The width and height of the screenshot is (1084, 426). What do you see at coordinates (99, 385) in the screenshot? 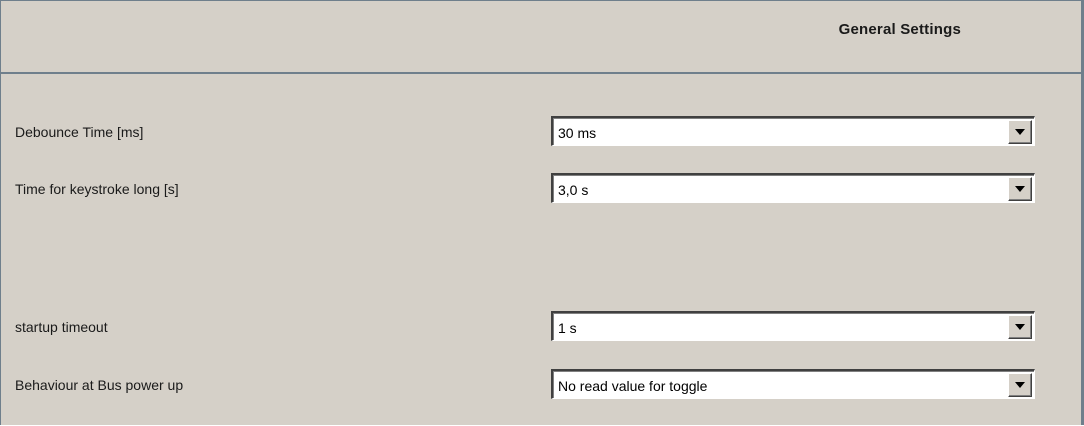
I see `bus-power-up-label: Behaviour at Bus power up` at bounding box center [99, 385].